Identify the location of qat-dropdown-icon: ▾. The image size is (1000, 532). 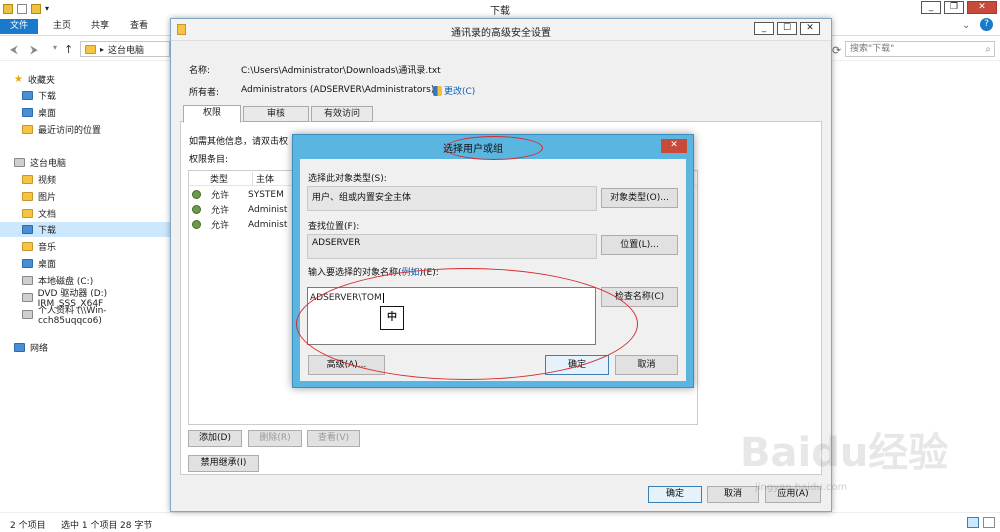
(47, 8).